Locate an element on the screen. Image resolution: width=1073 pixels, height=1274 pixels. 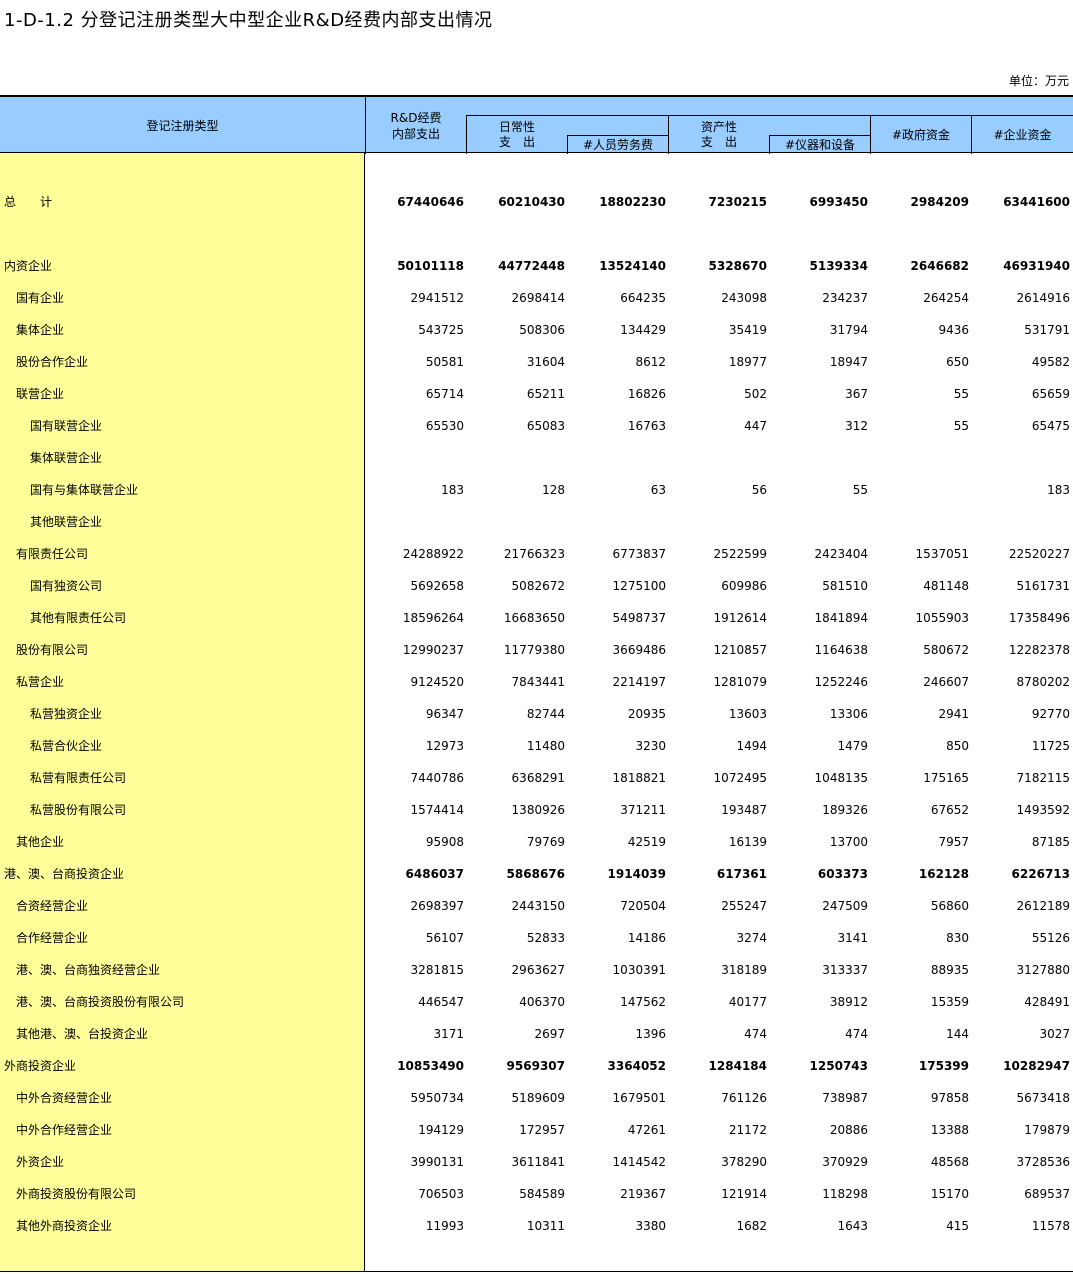
row-value: 13603 is located at coordinates (747, 714).